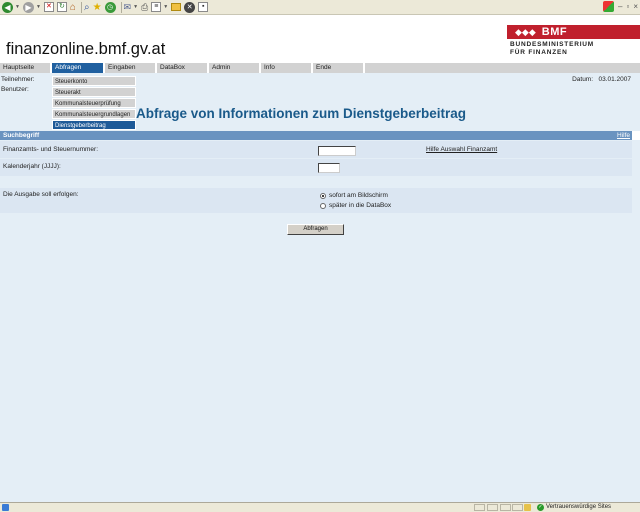 This screenshot has width=640, height=512. Describe the element at coordinates (579, 507) in the screenshot. I see `security-zone-label: Vertrauenswürdige Sites` at that location.